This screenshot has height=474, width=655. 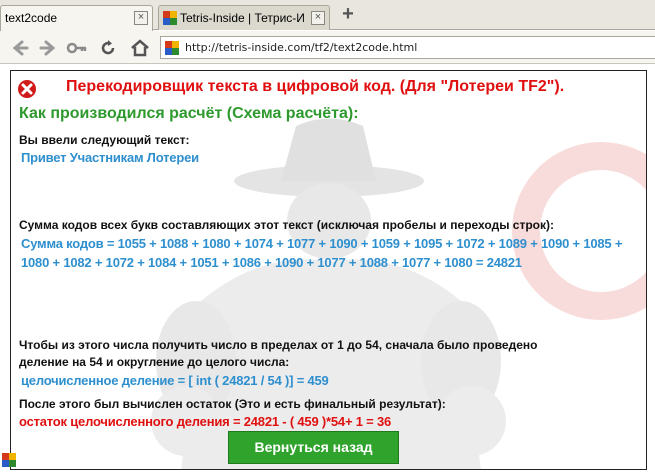 What do you see at coordinates (140, 48) in the screenshot?
I see `home-icon` at bounding box center [140, 48].